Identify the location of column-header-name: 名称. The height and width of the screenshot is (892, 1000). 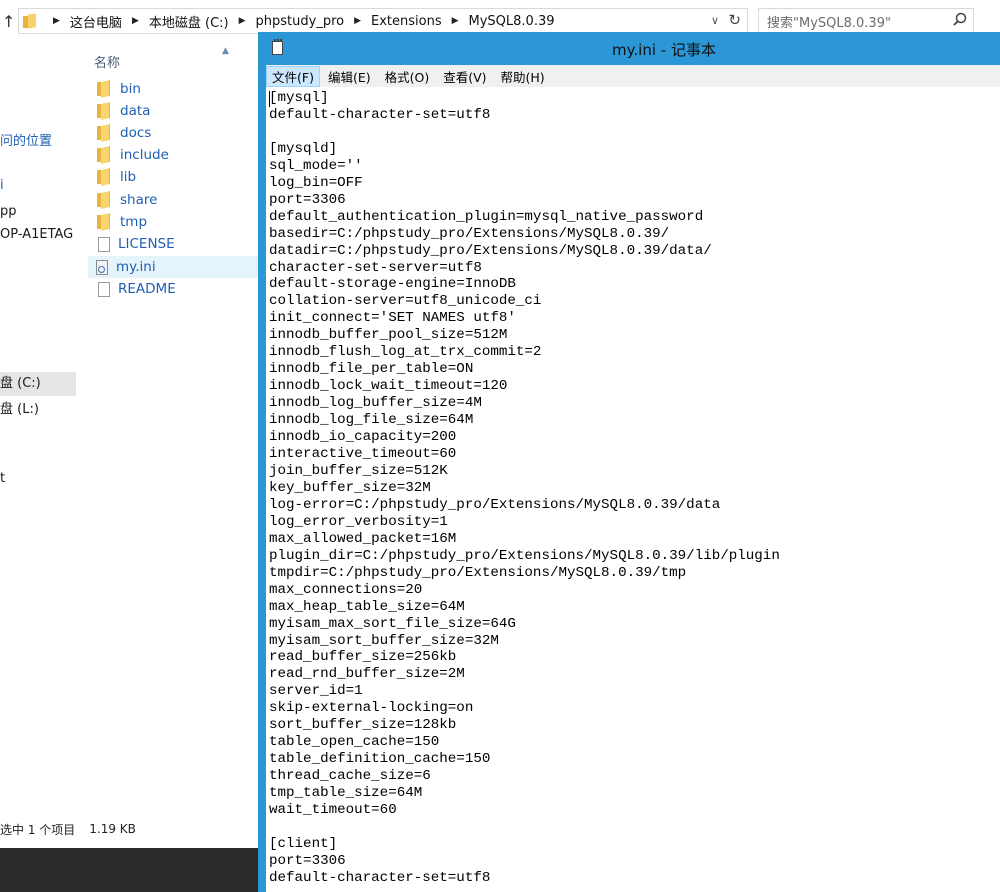
(107, 61).